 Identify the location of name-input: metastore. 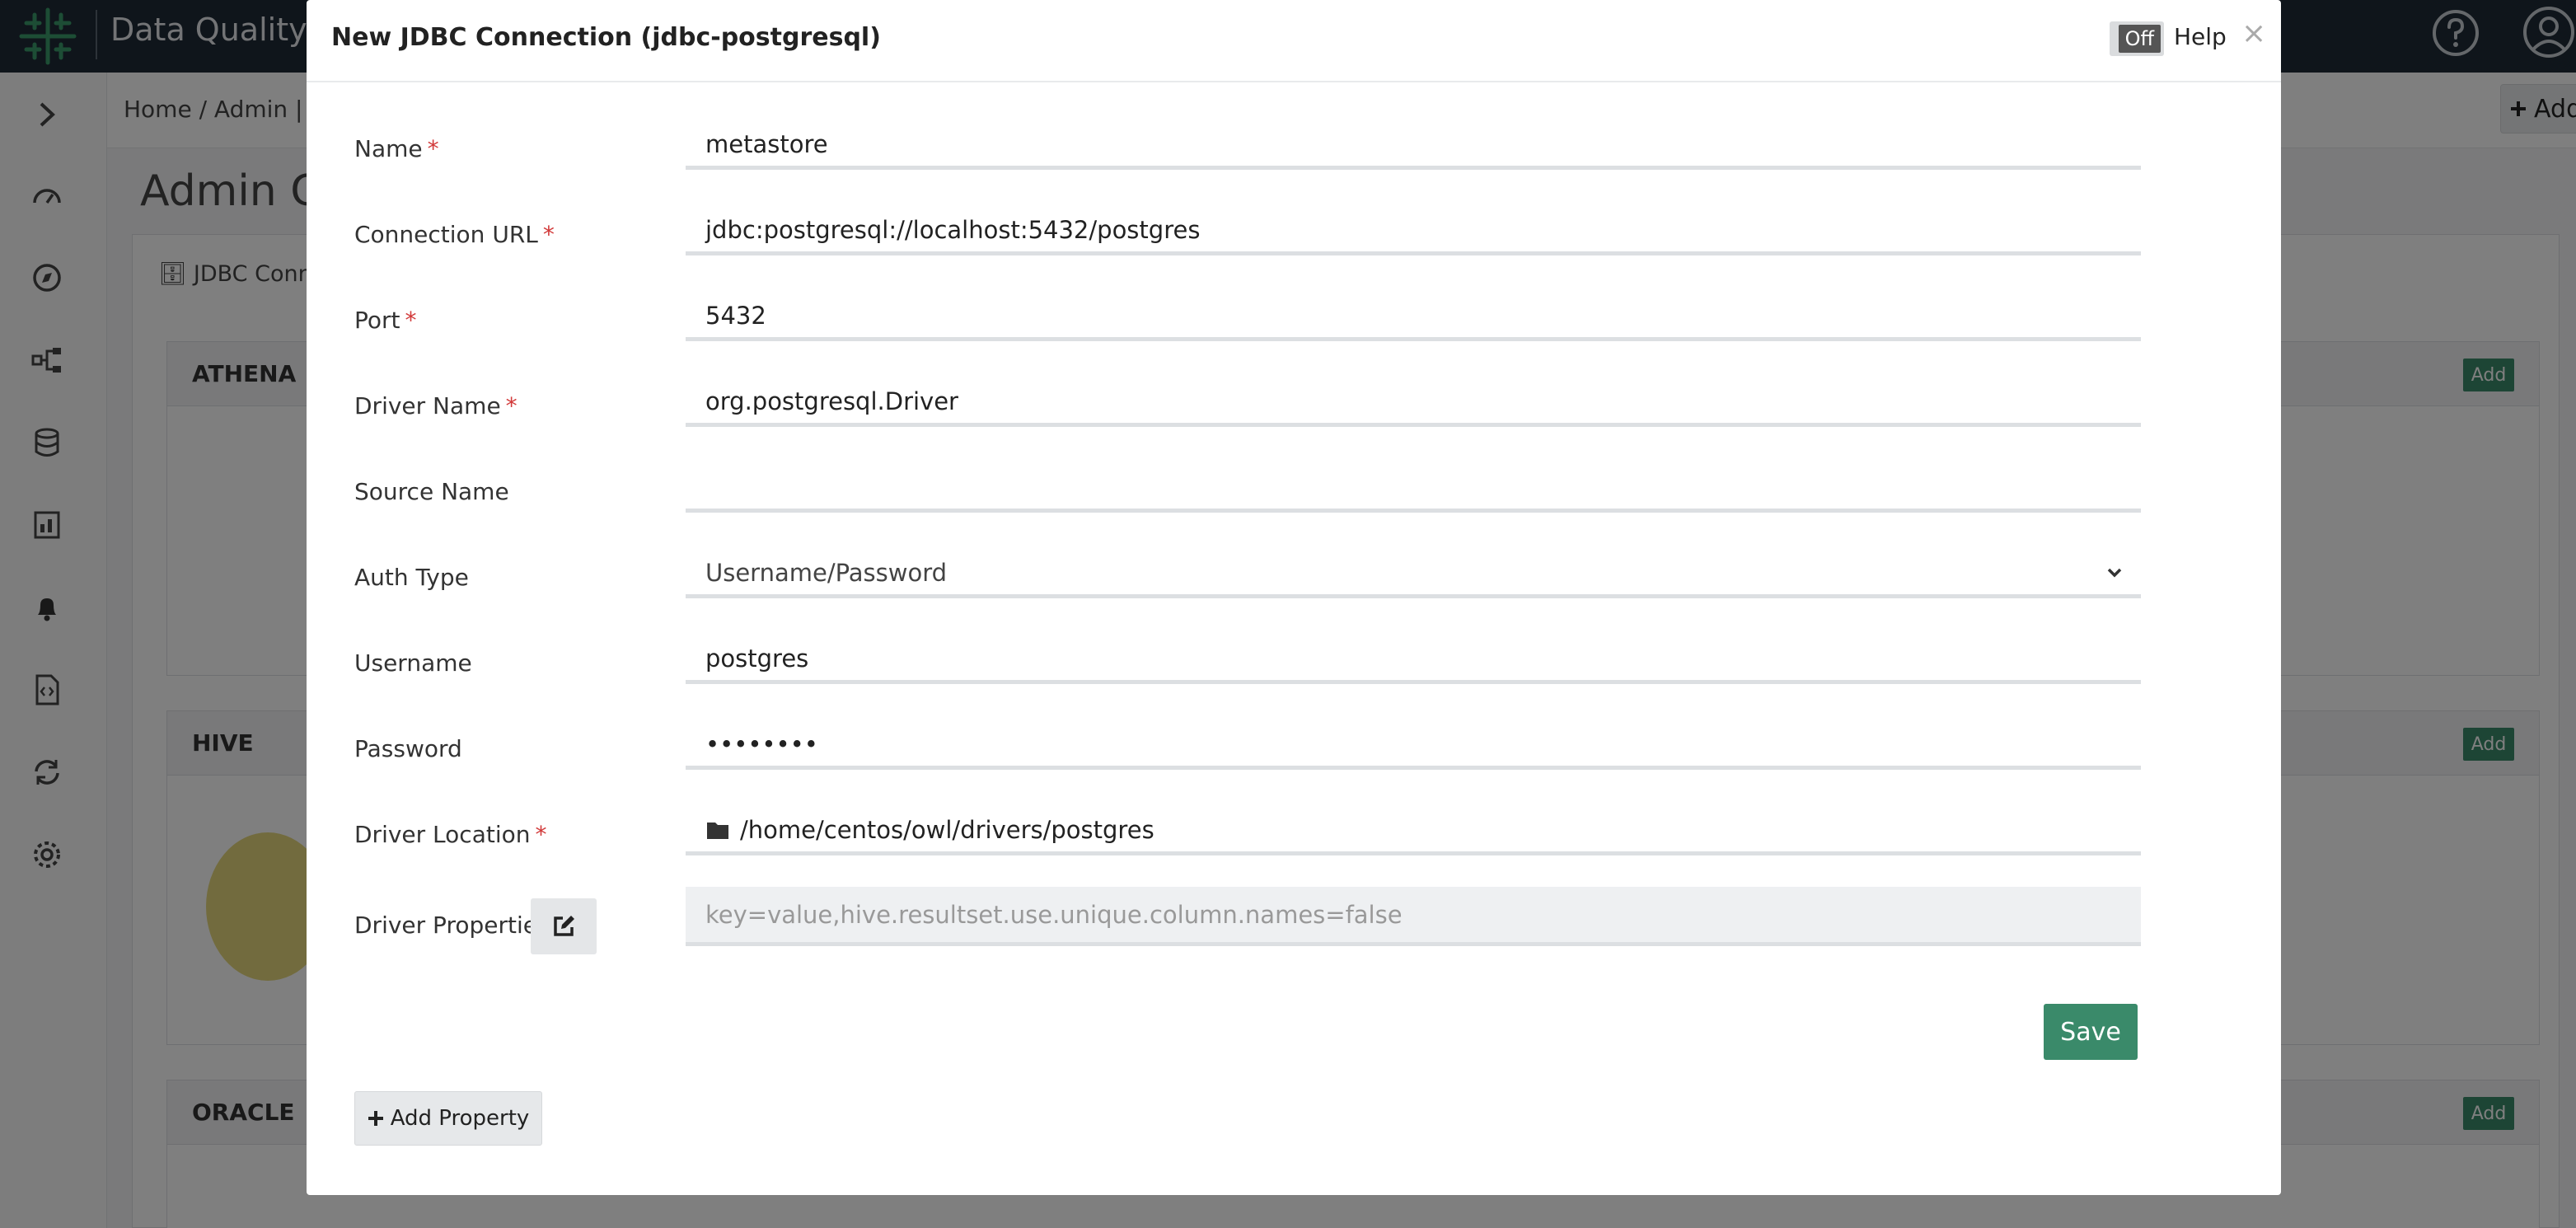
(1413, 140).